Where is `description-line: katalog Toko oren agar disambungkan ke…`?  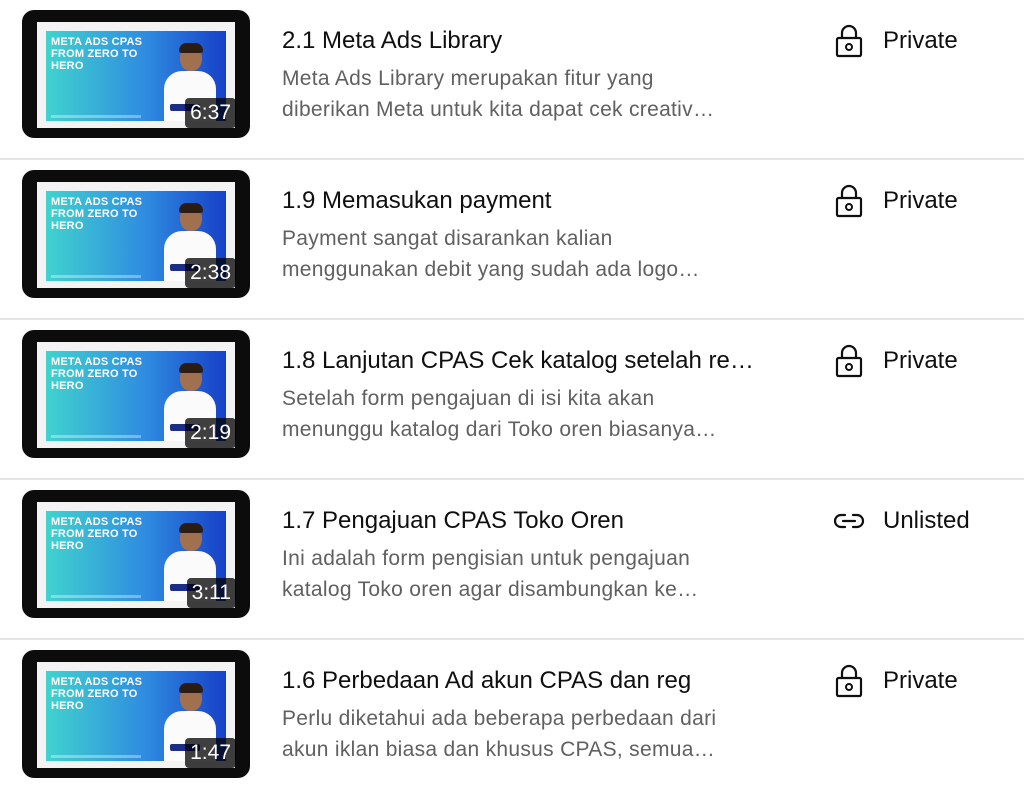
description-line: katalog Toko oren agar disambungkan ke… is located at coordinates (490, 589).